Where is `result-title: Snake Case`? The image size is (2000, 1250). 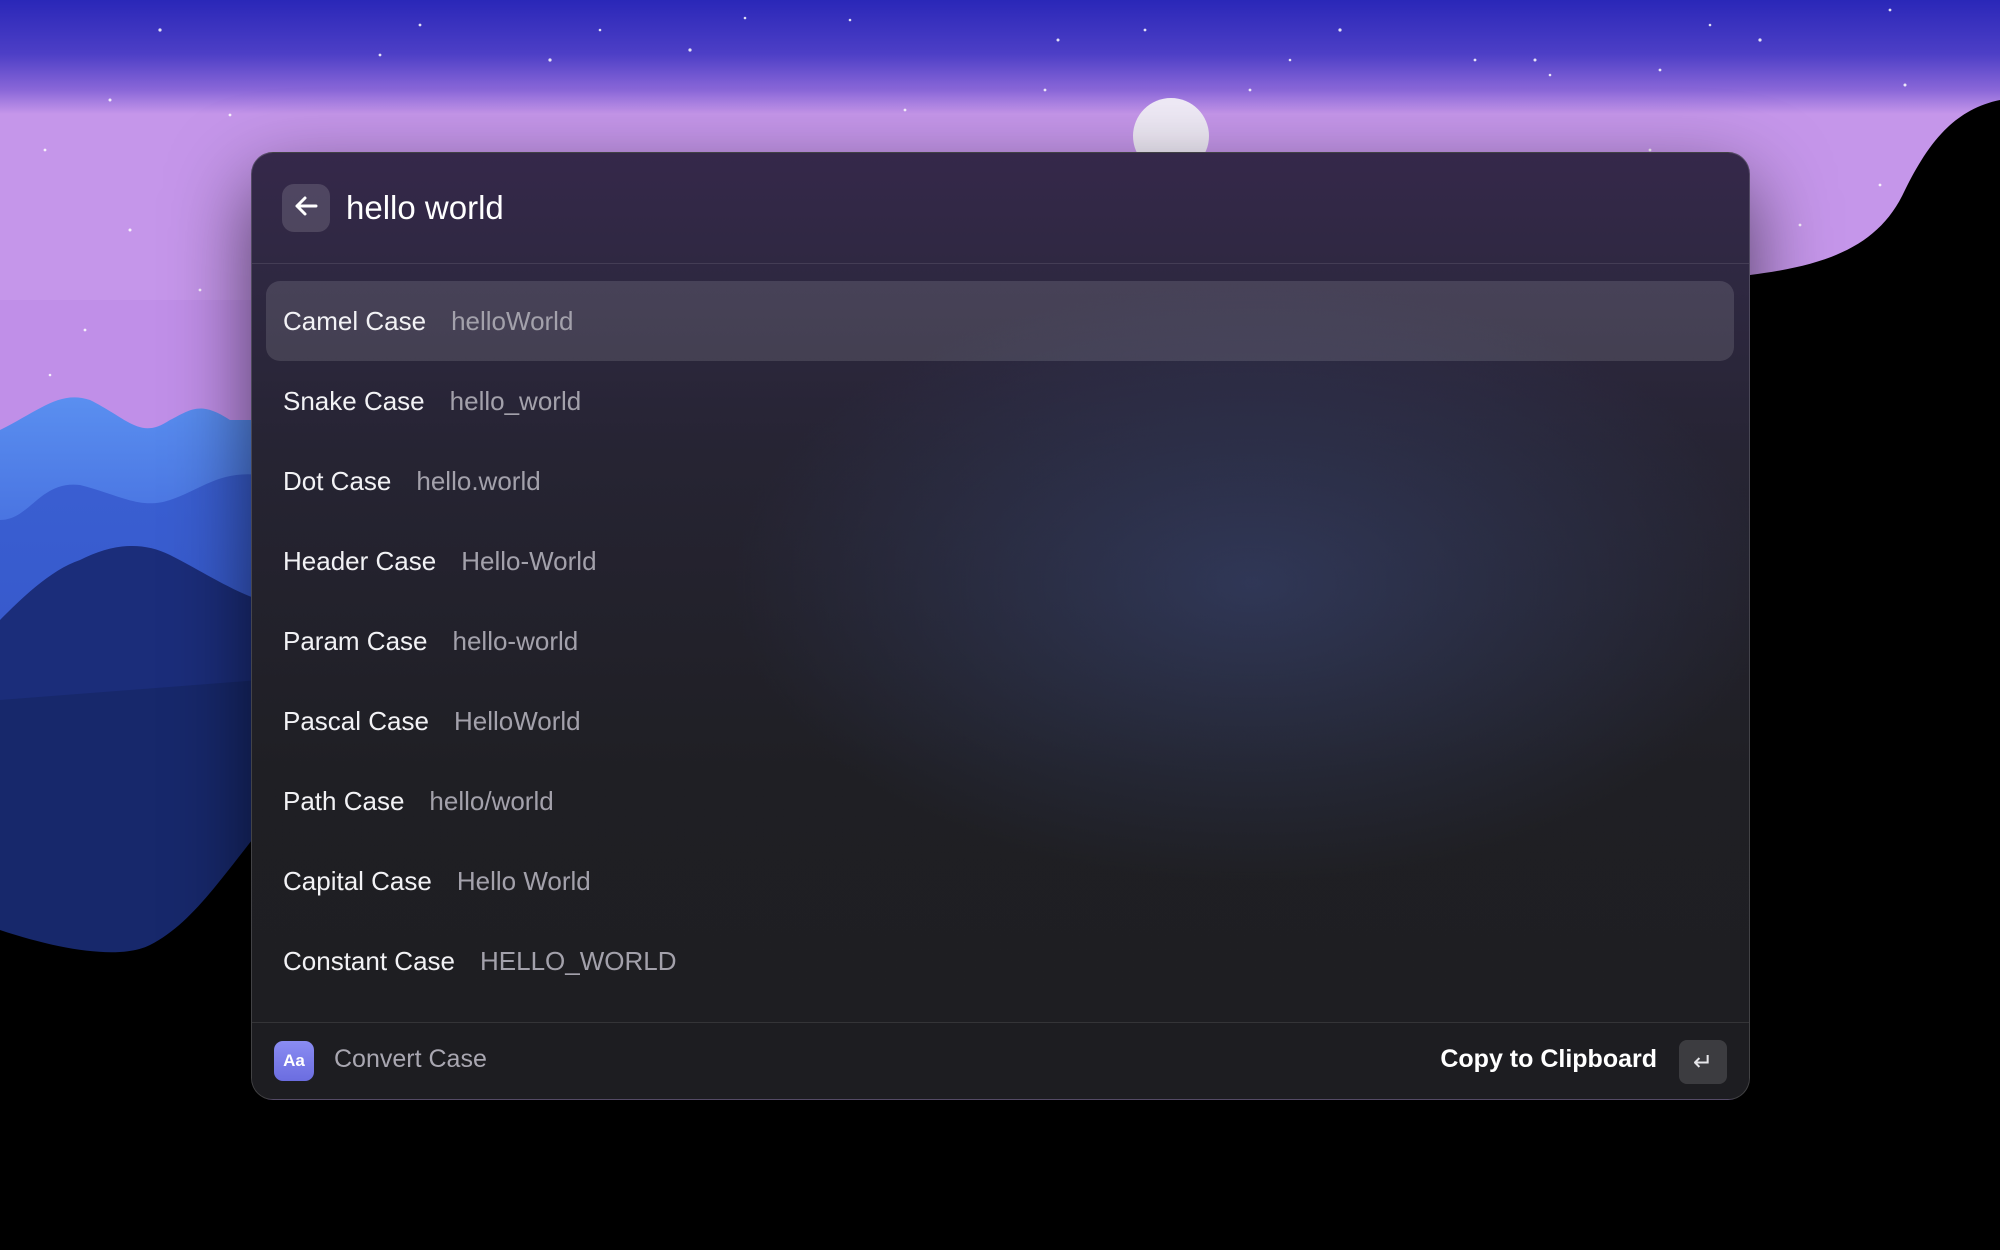 result-title: Snake Case is located at coordinates (354, 400).